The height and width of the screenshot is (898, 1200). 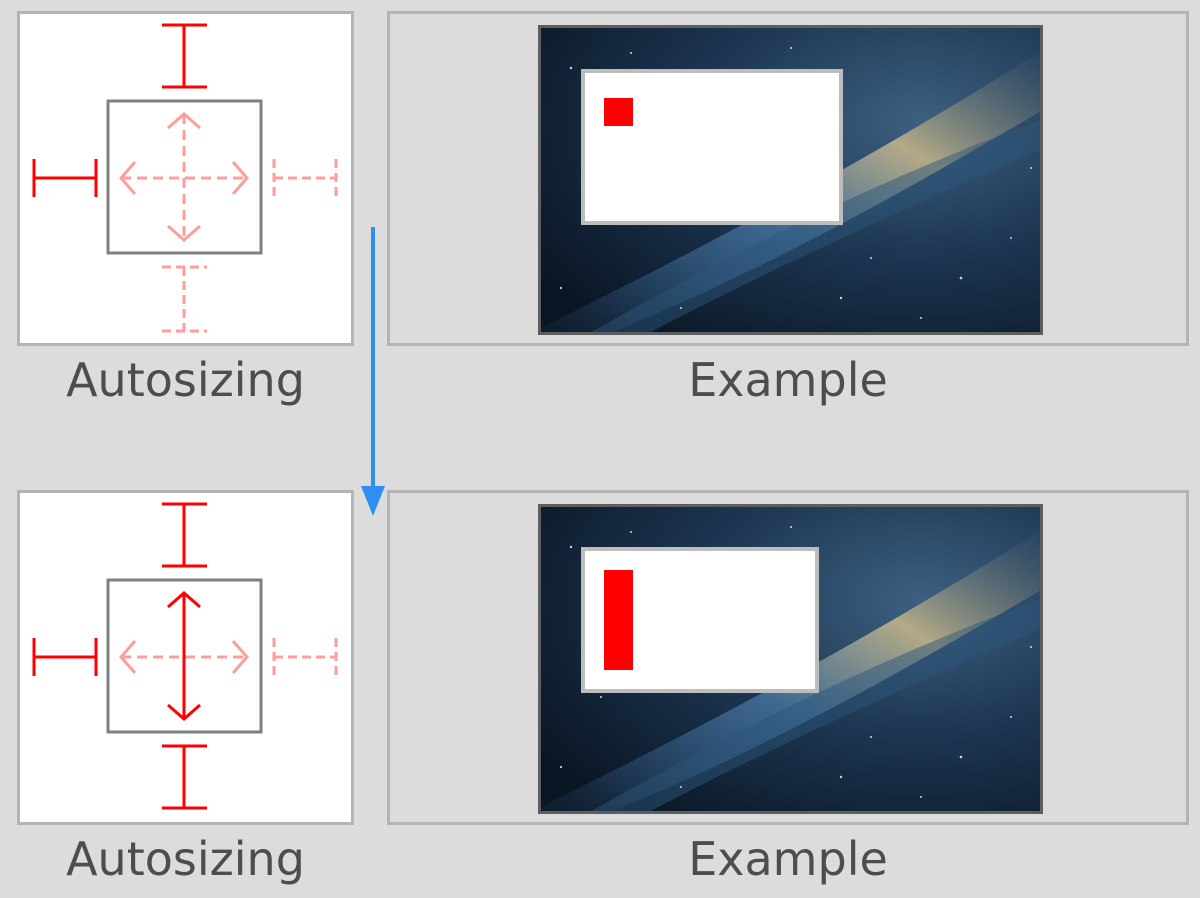 I want to click on autosizing-diagram-bottom, so click(x=185, y=656).